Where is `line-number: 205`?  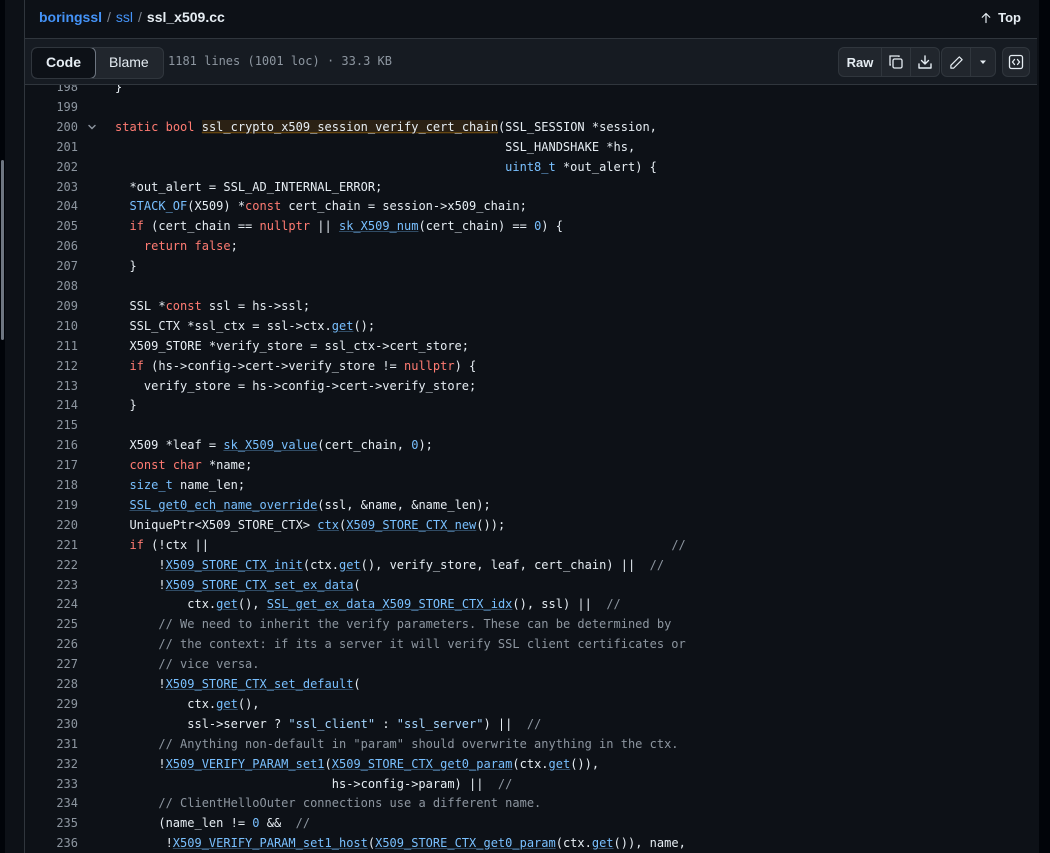
line-number: 205 is located at coordinates (51, 226).